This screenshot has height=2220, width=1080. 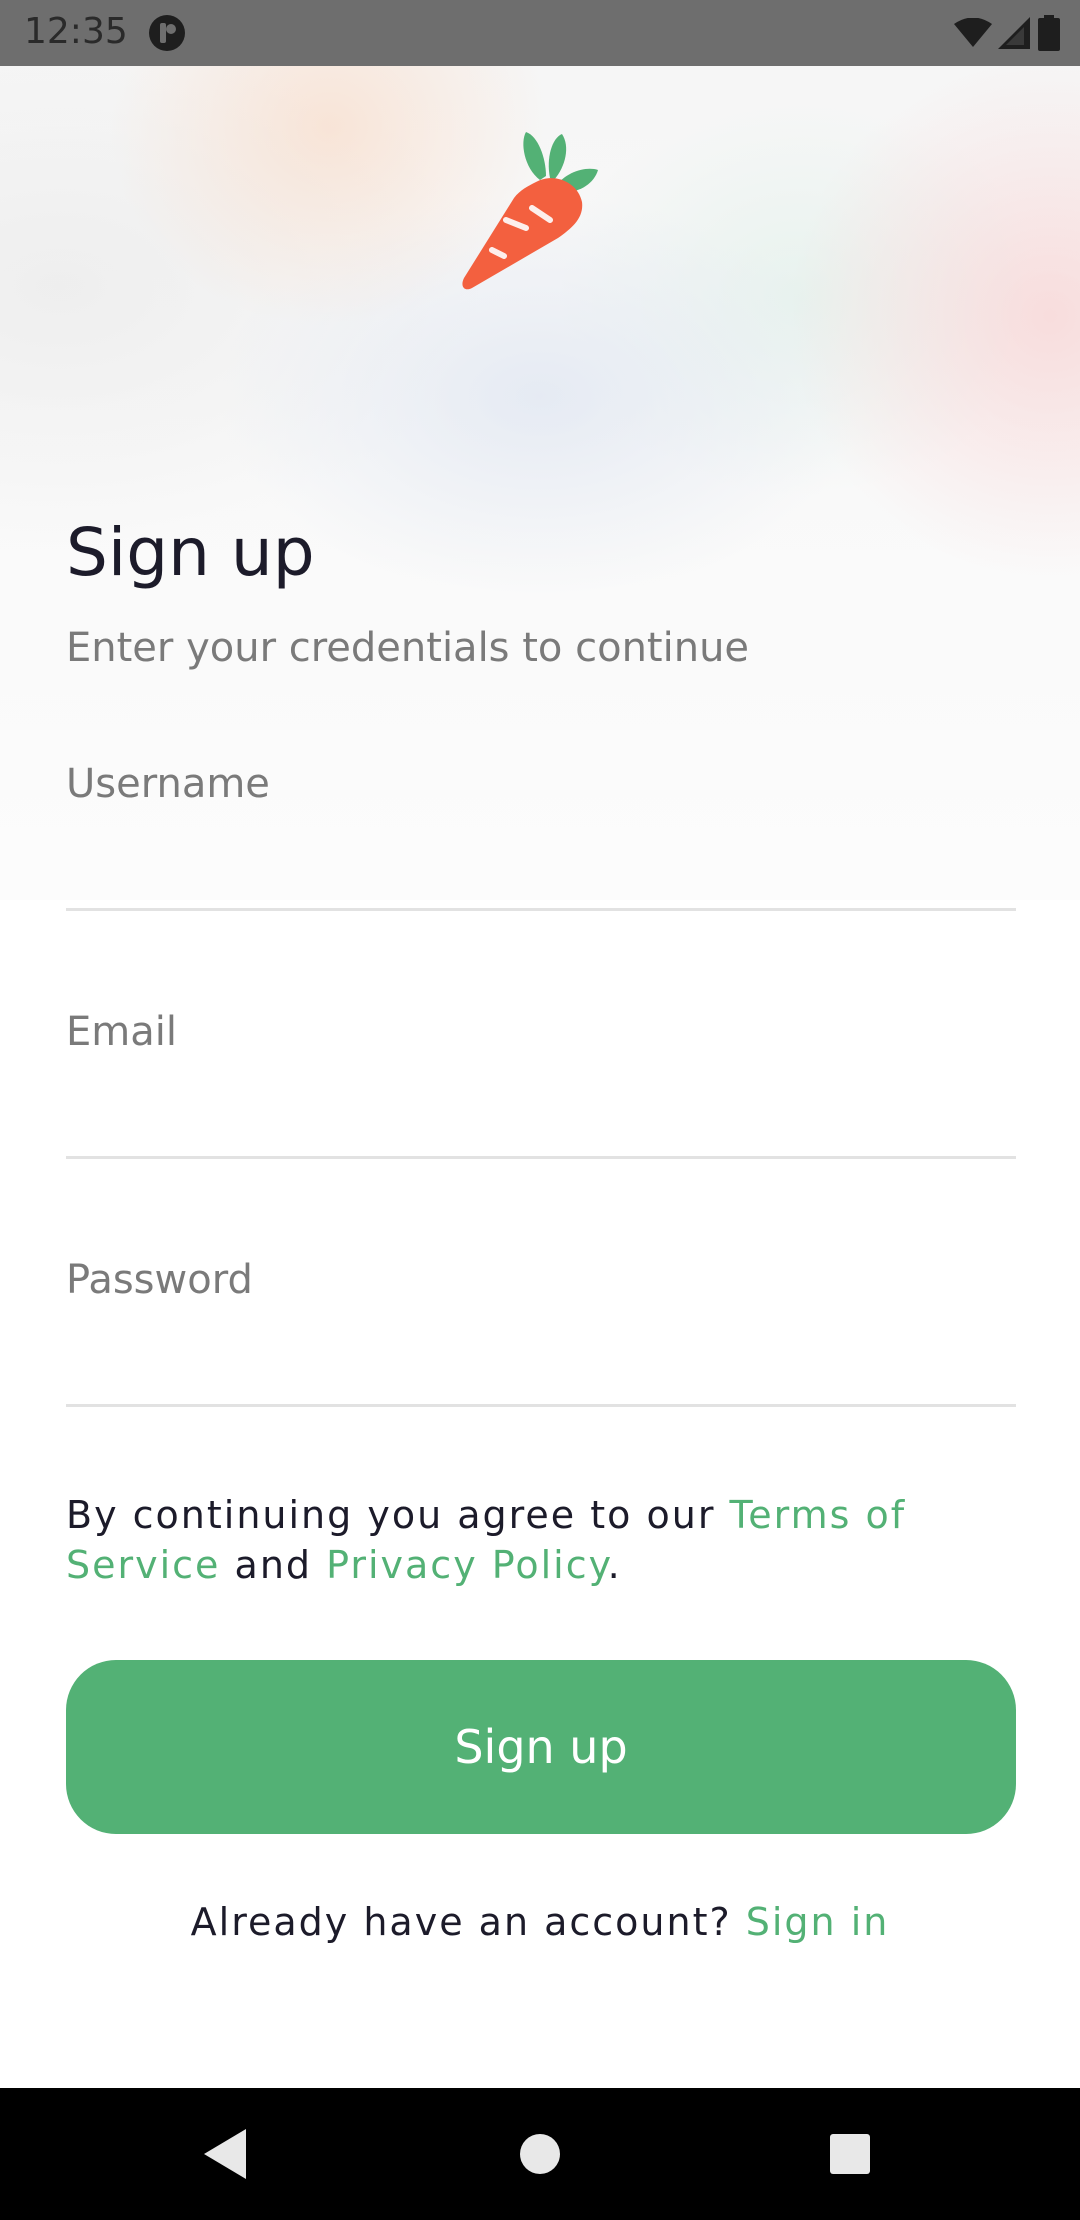 I want to click on wifi-icon, so click(x=973, y=32).